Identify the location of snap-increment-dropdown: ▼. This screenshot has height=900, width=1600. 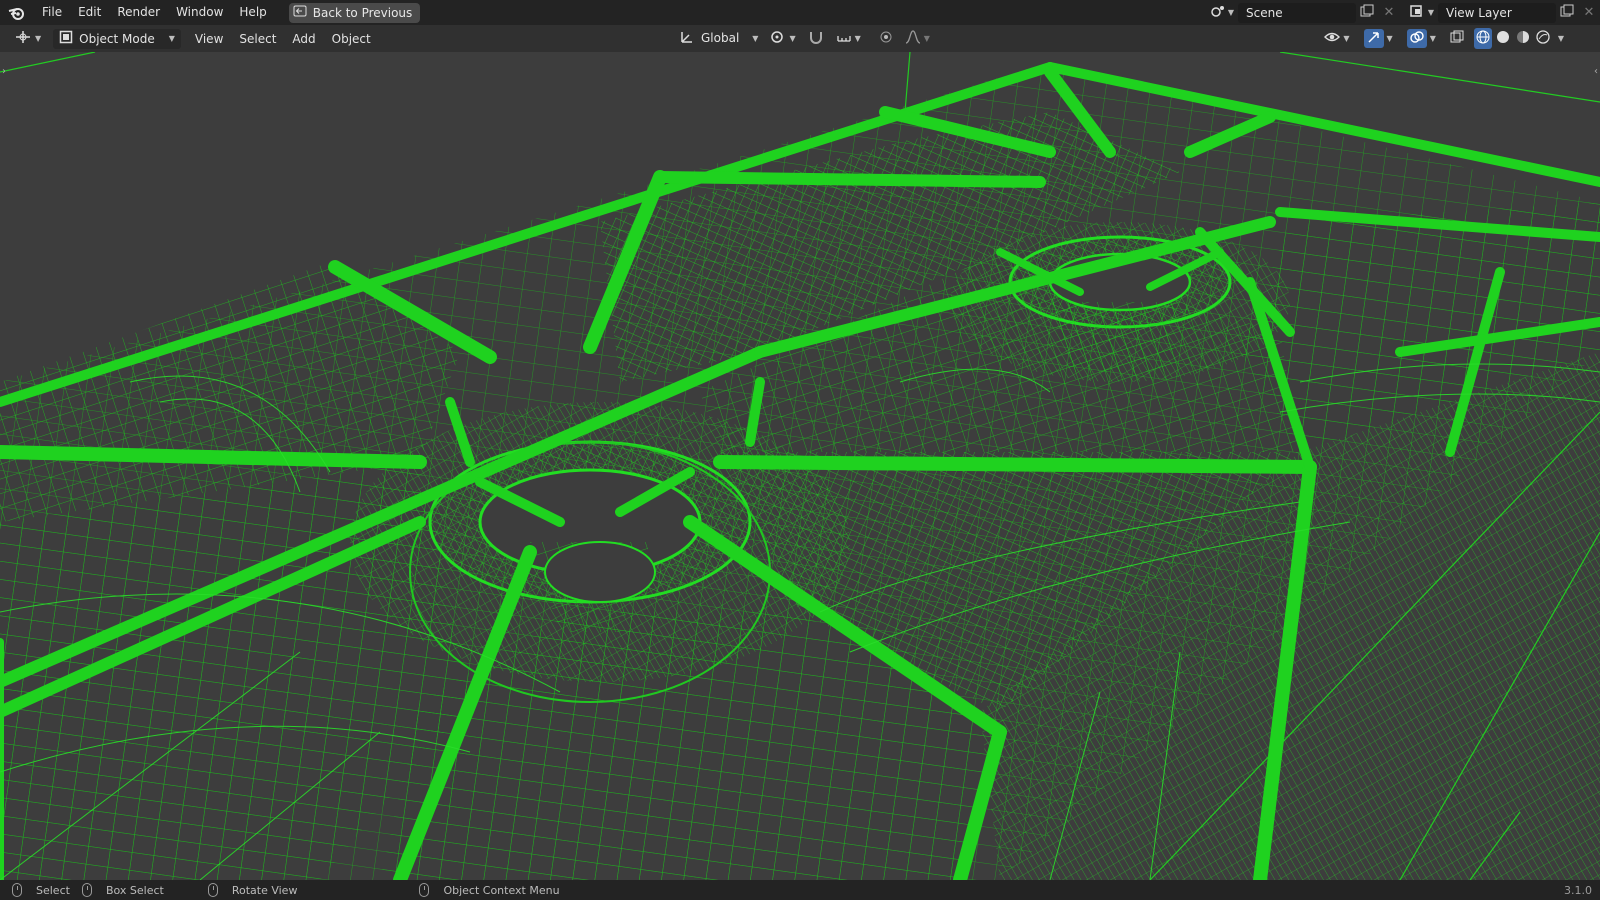
(848, 38).